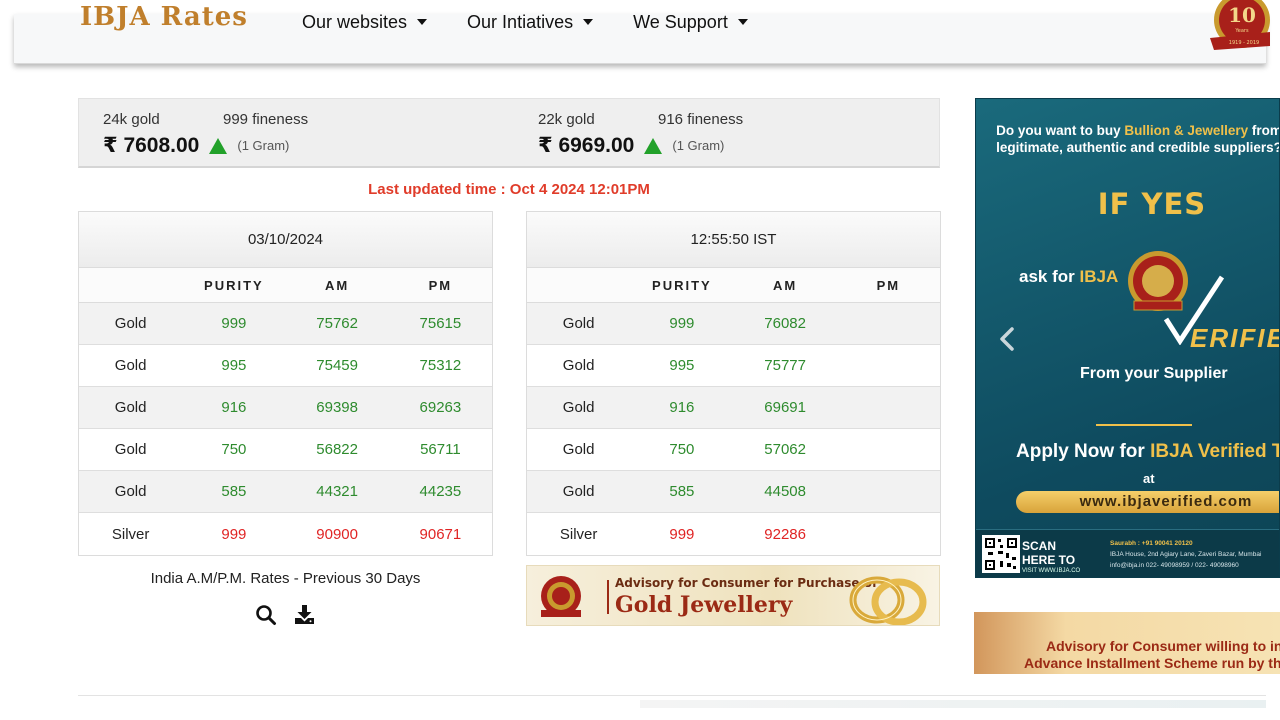 Image resolution: width=1280 pixels, height=720 pixels. What do you see at coordinates (285, 240) in the screenshot?
I see `table-date: 03/10/2024` at bounding box center [285, 240].